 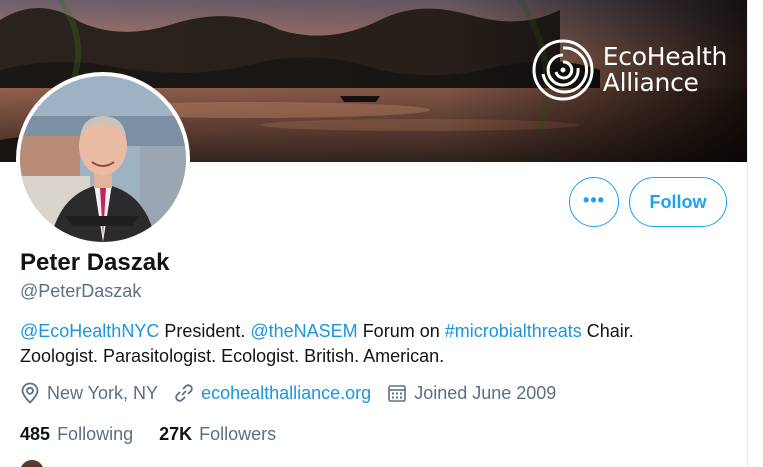 I want to click on profile-stats: 485 Following 27K Followers, so click(x=161, y=434).